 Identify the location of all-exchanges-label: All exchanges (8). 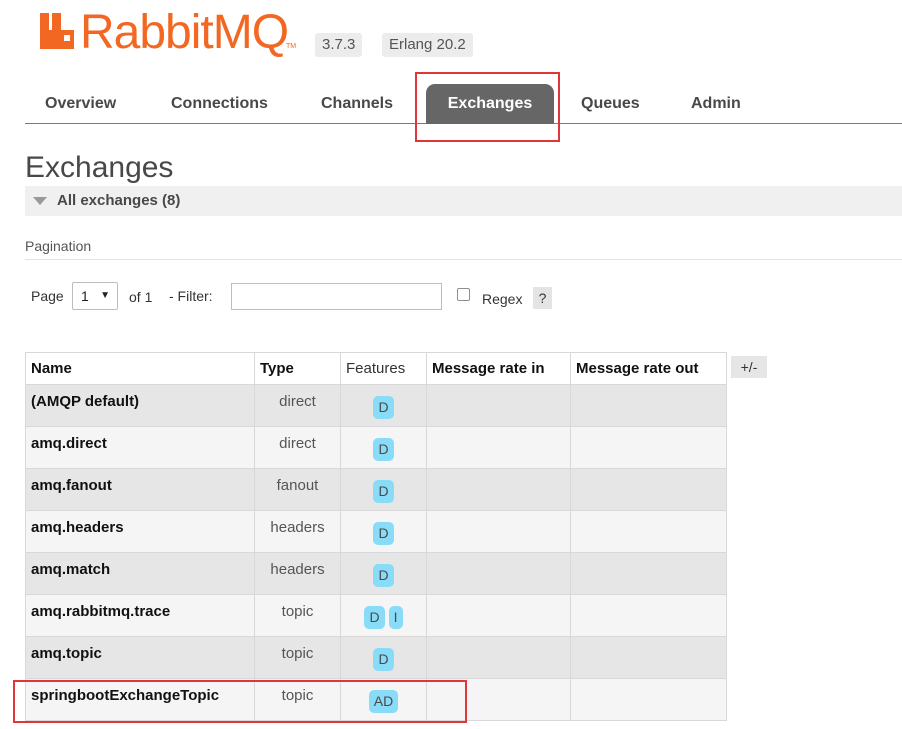
(119, 200).